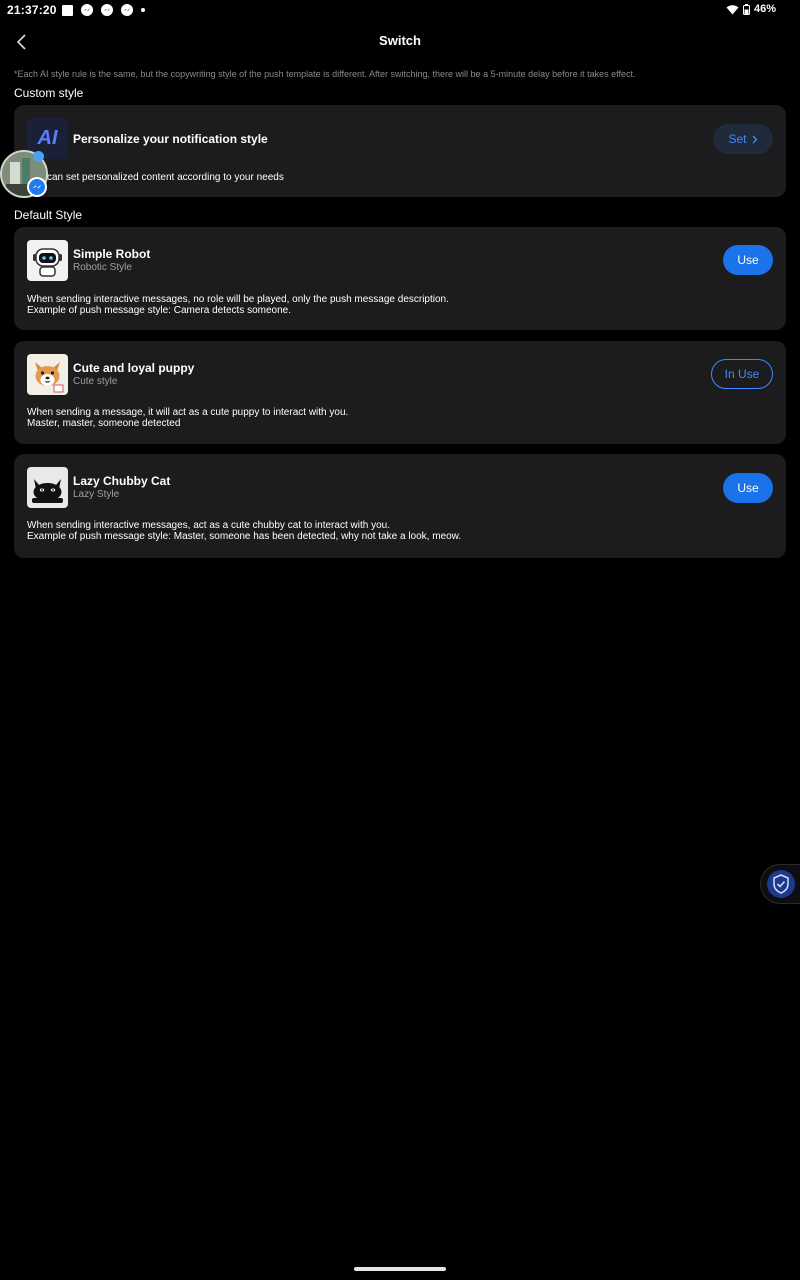 The width and height of the screenshot is (800, 1280). What do you see at coordinates (746, 9) in the screenshot?
I see `battery-icon` at bounding box center [746, 9].